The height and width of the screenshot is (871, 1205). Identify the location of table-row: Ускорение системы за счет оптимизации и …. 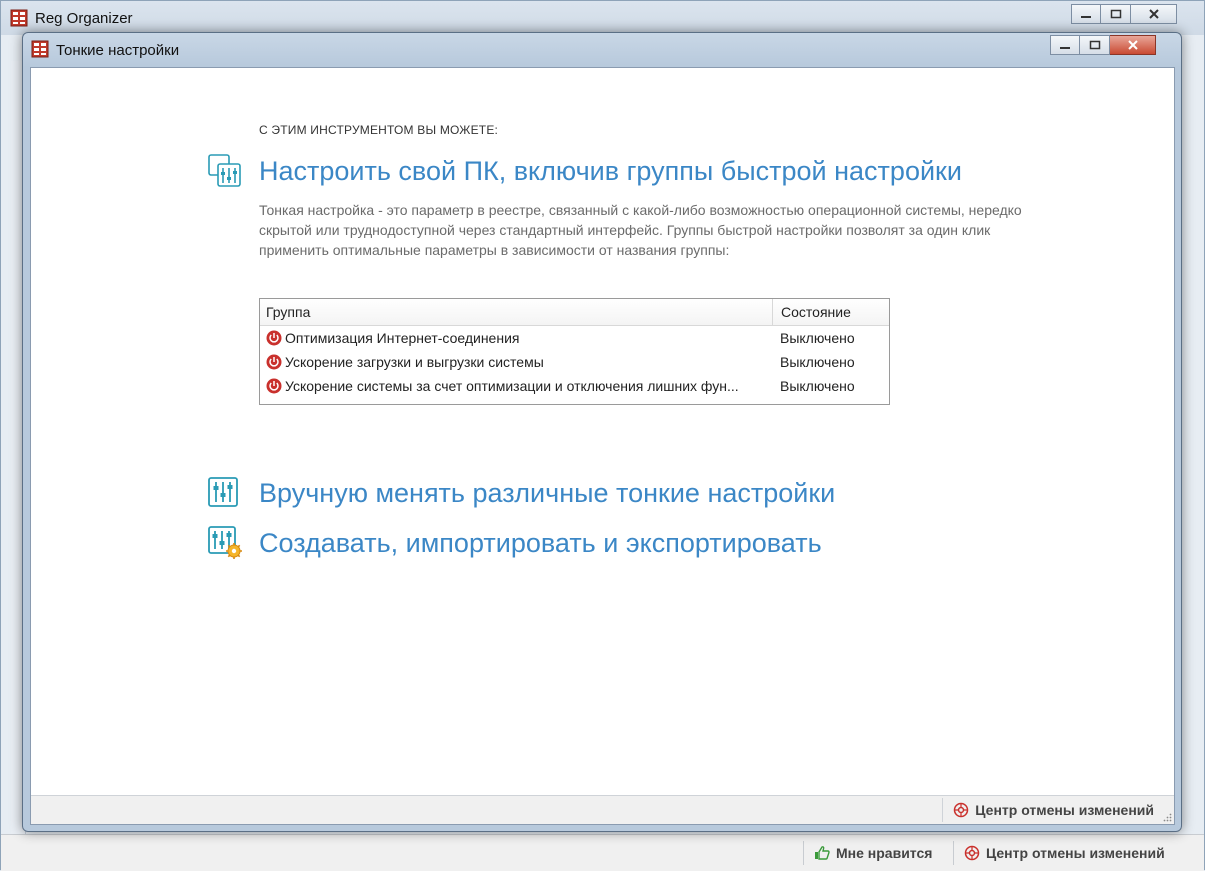
(574, 386).